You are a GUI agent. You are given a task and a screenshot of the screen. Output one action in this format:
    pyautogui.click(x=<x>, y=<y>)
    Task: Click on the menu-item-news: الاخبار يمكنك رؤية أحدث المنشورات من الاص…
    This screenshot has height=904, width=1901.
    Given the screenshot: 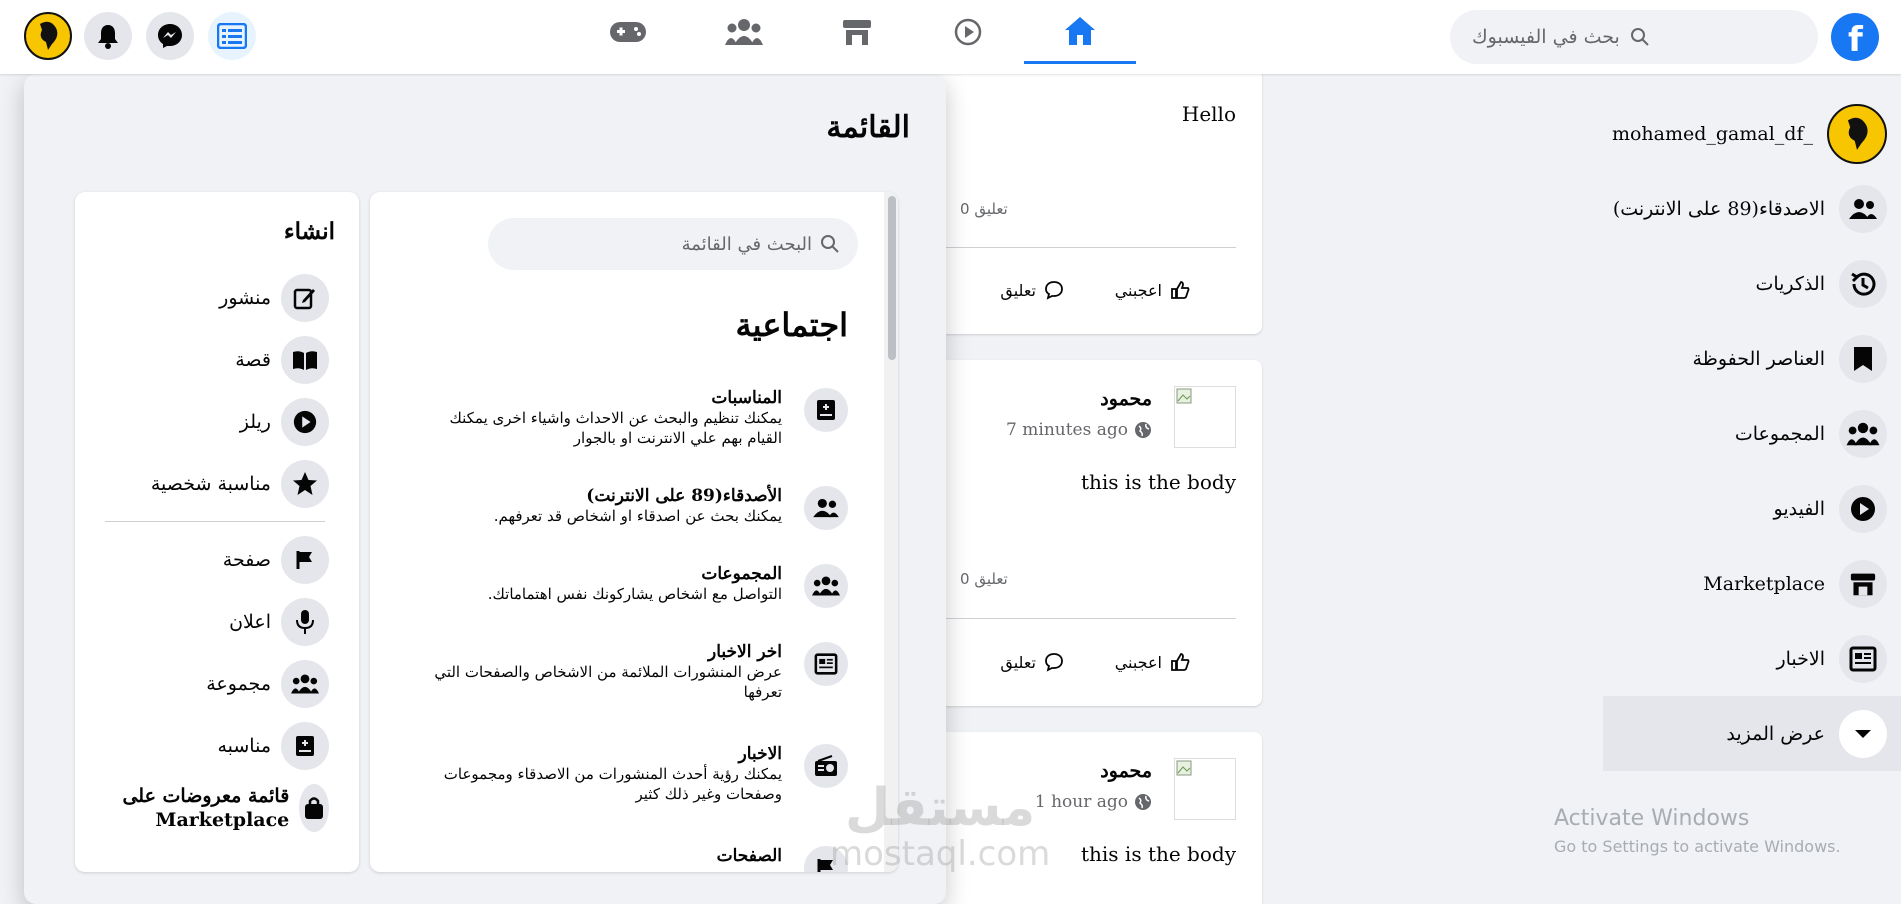 What is the action you would take?
    pyautogui.click(x=638, y=774)
    